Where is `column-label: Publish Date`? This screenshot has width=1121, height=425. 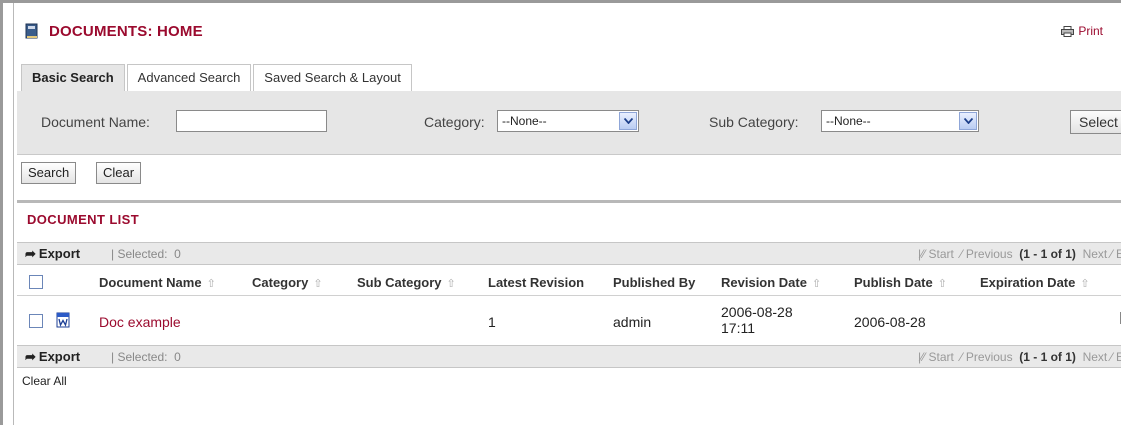 column-label: Publish Date is located at coordinates (893, 282).